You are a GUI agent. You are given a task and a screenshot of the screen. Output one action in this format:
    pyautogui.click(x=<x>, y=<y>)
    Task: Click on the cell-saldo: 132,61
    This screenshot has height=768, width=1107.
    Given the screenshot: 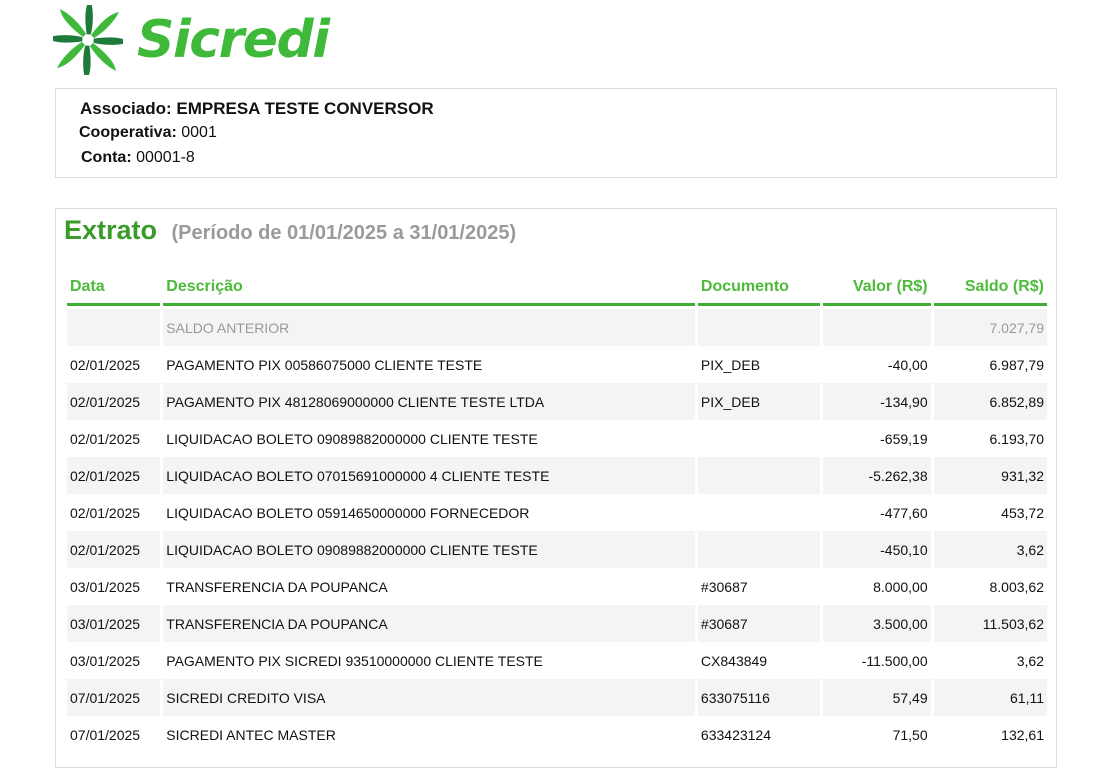 What is the action you would take?
    pyautogui.click(x=990, y=734)
    